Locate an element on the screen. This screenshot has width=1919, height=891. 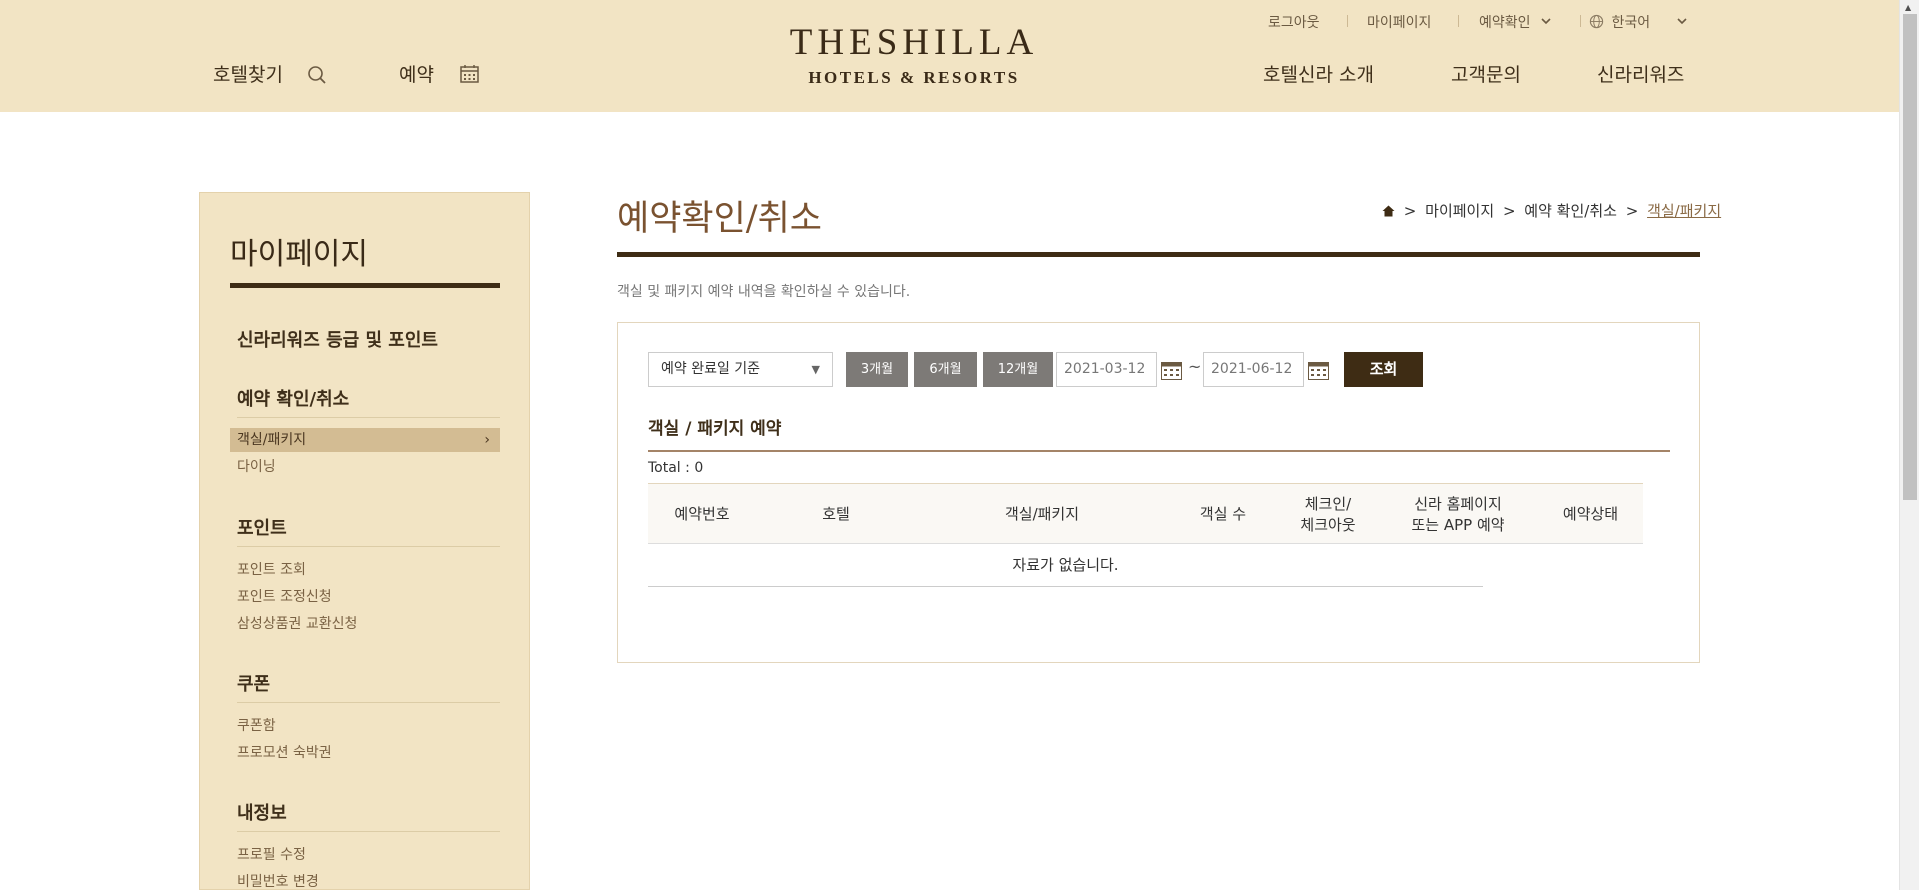
reserve-label: 예약 is located at coordinates (416, 75).